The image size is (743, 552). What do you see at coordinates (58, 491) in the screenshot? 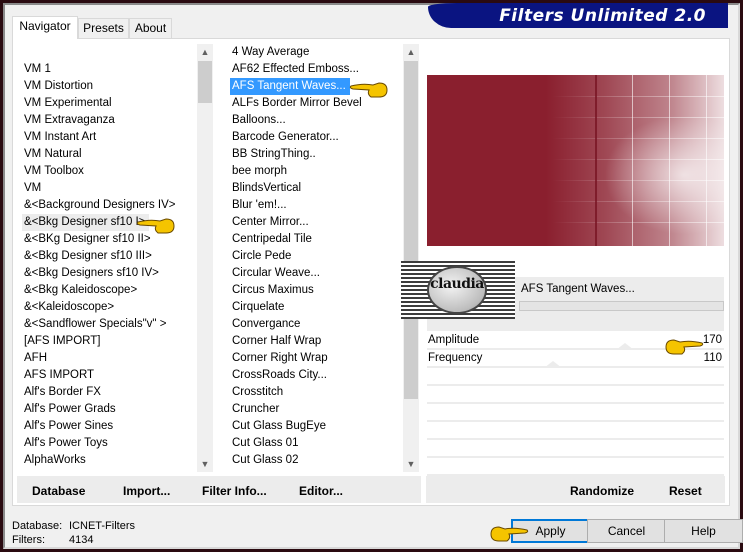
I see `database-button: Database` at bounding box center [58, 491].